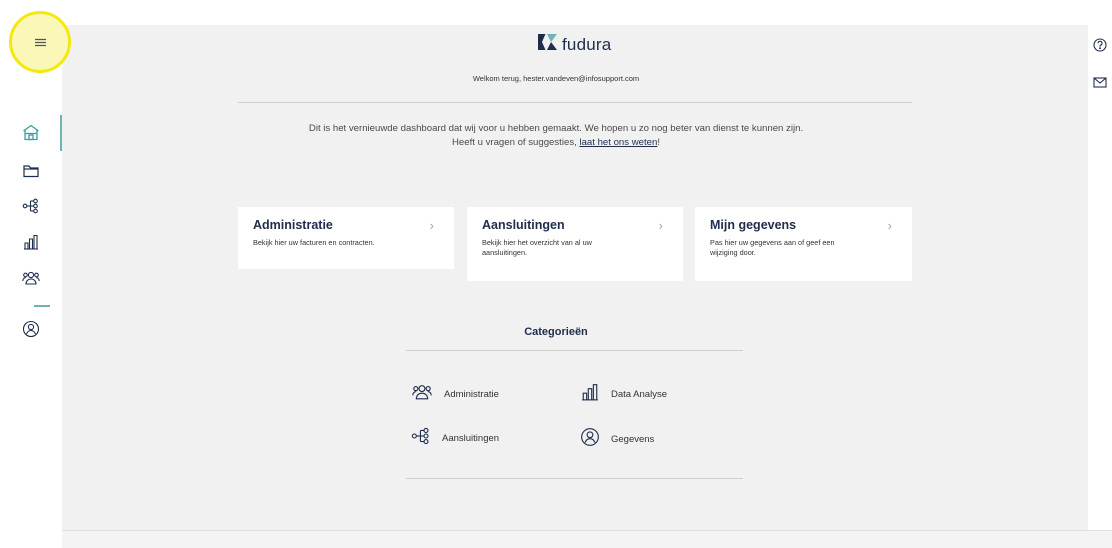 This screenshot has height=548, width=1112. I want to click on category-label: Aansluitingen, so click(471, 438).